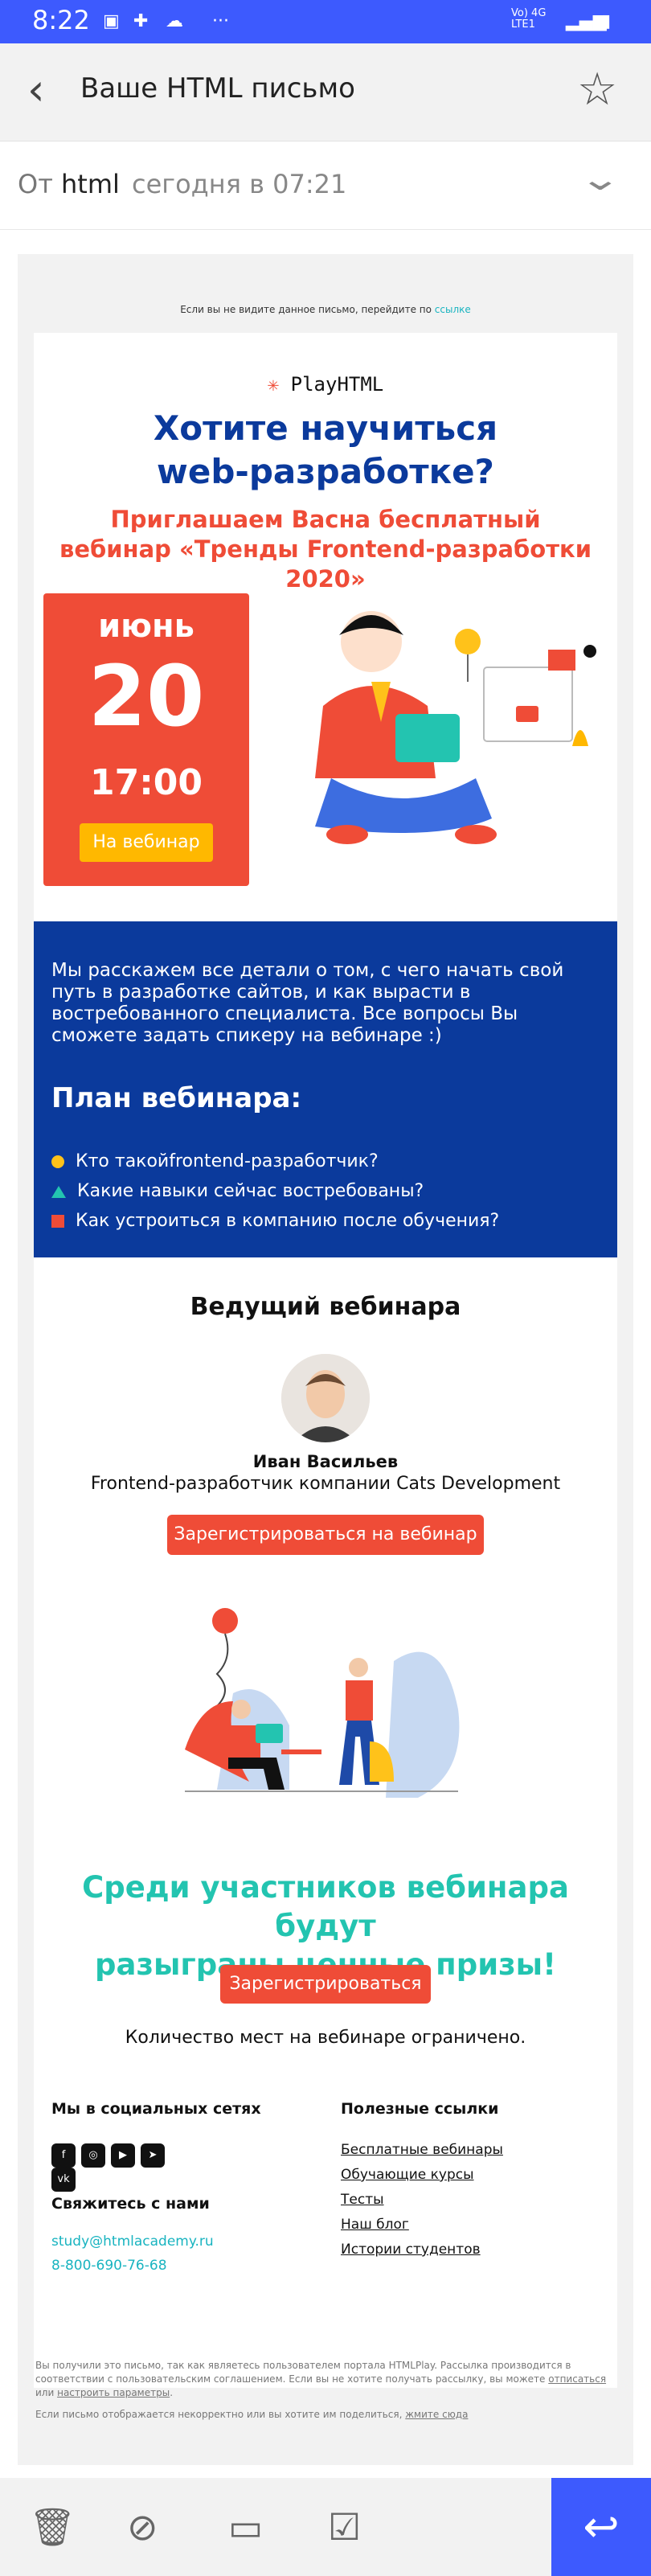 This screenshot has height=2576, width=651. What do you see at coordinates (52, 2527) in the screenshot?
I see `trash-icon: 🗑` at bounding box center [52, 2527].